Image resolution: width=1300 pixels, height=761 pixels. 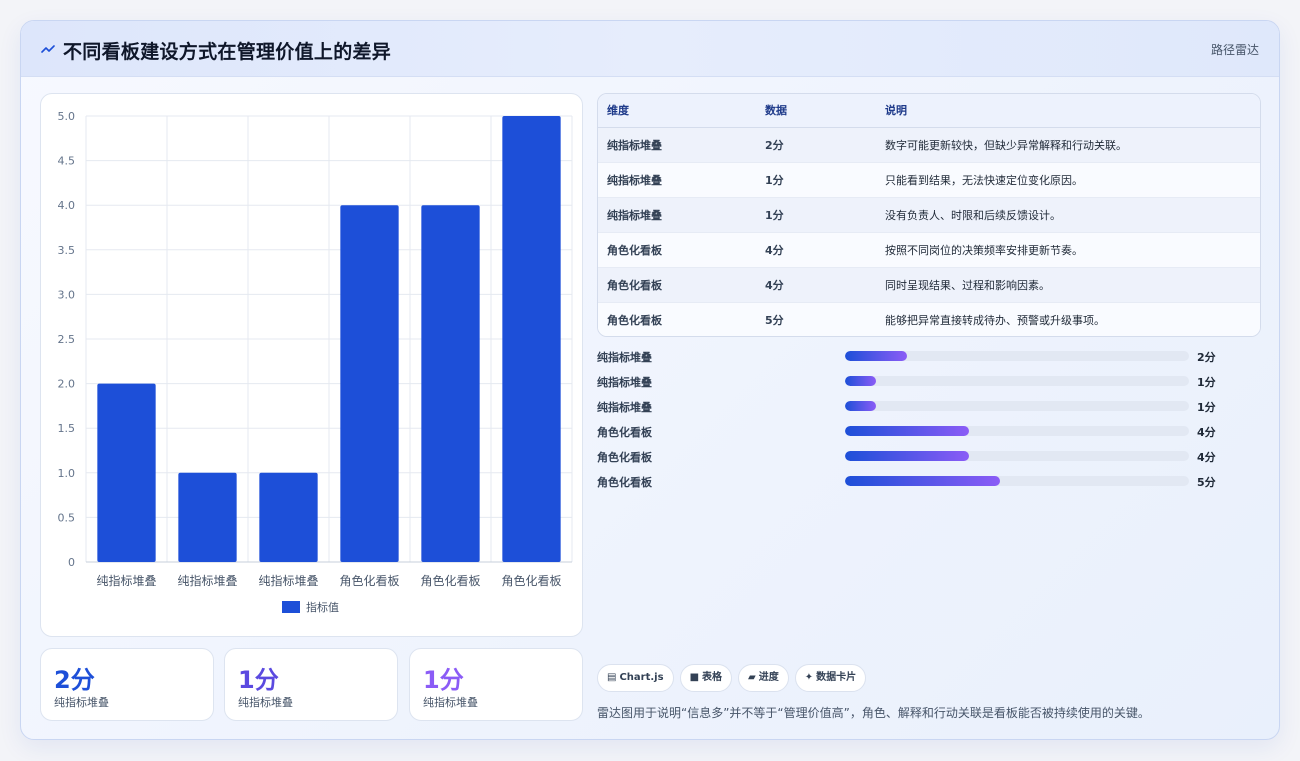 I want to click on table-row: 角色化看板 5分 能够把异常直接转成待办、预警或升级事项。, so click(x=929, y=318).